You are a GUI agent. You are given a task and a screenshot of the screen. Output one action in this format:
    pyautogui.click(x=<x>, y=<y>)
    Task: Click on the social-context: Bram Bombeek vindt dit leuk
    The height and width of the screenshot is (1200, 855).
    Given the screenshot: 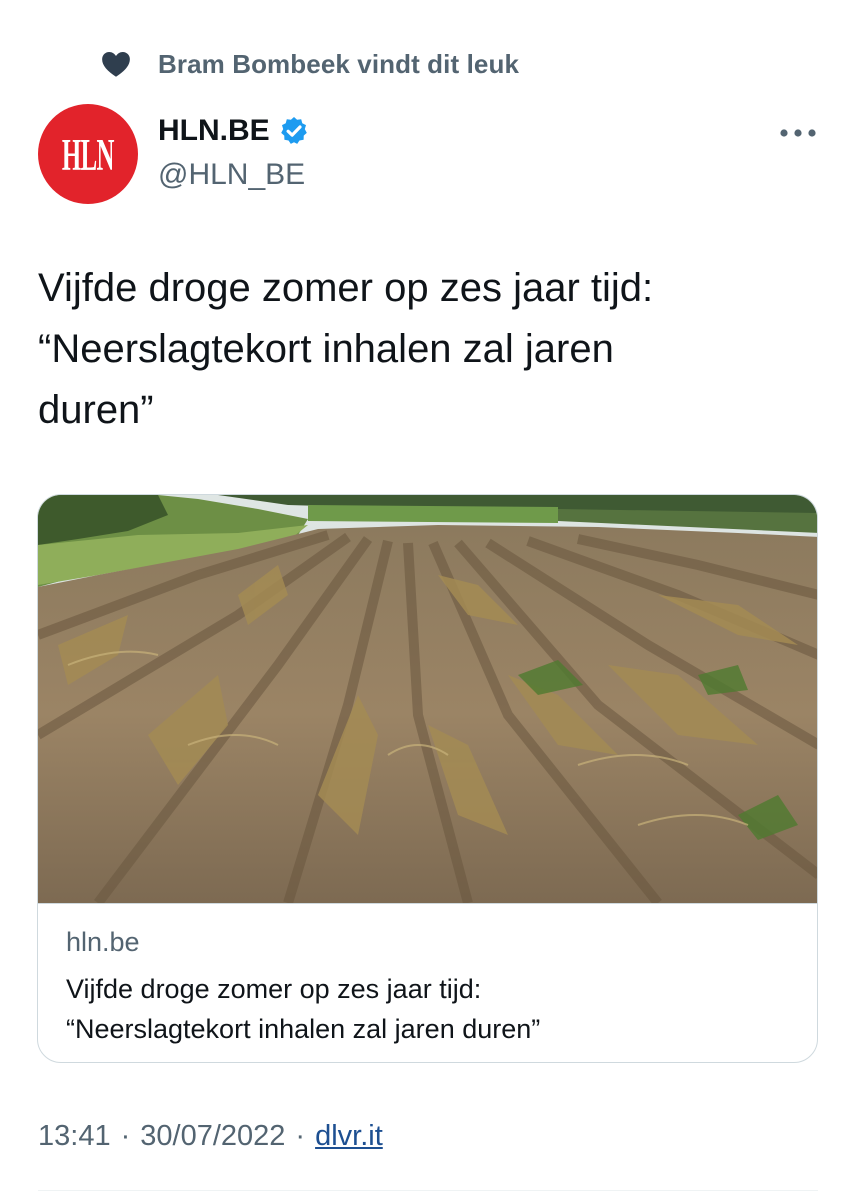 What is the action you would take?
    pyautogui.click(x=309, y=64)
    